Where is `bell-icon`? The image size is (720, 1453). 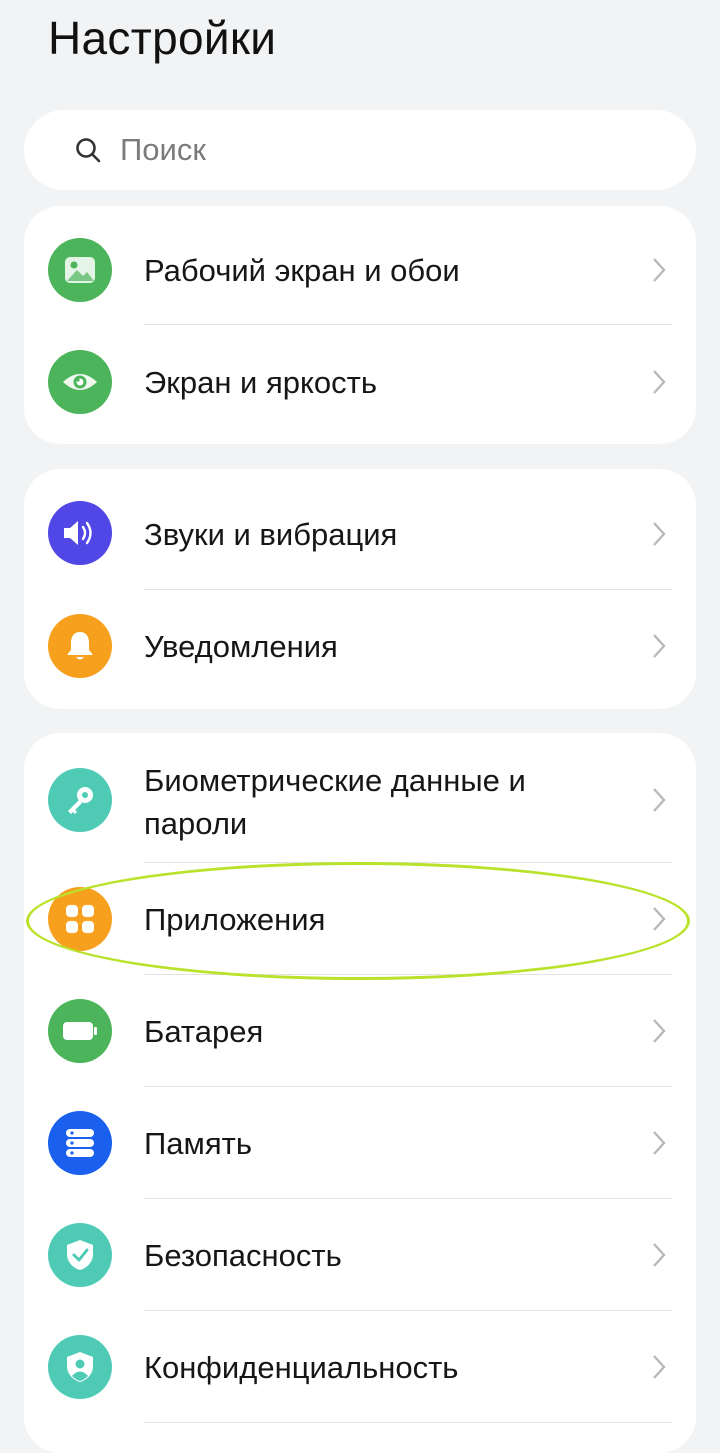
bell-icon is located at coordinates (80, 646).